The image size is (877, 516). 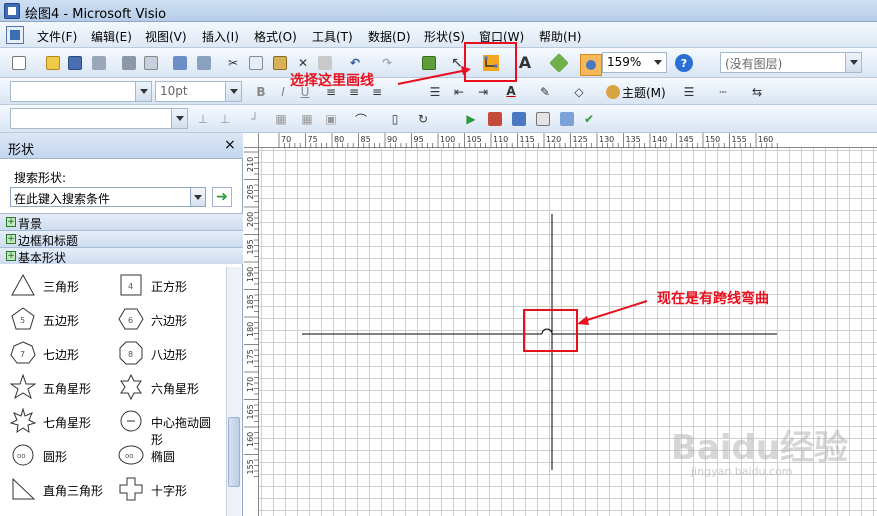 What do you see at coordinates (57, 287) in the screenshot?
I see `shape-triangle: 三角形` at bounding box center [57, 287].